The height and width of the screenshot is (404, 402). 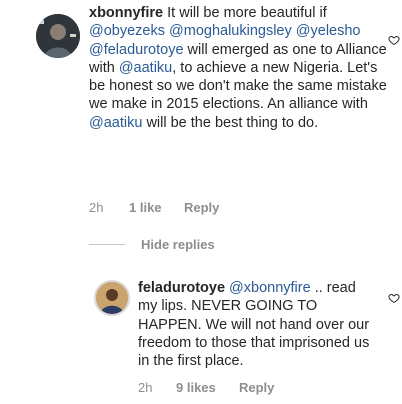 What do you see at coordinates (230, 122) in the screenshot?
I see `comment-text-segment: will be the best thing to do.` at bounding box center [230, 122].